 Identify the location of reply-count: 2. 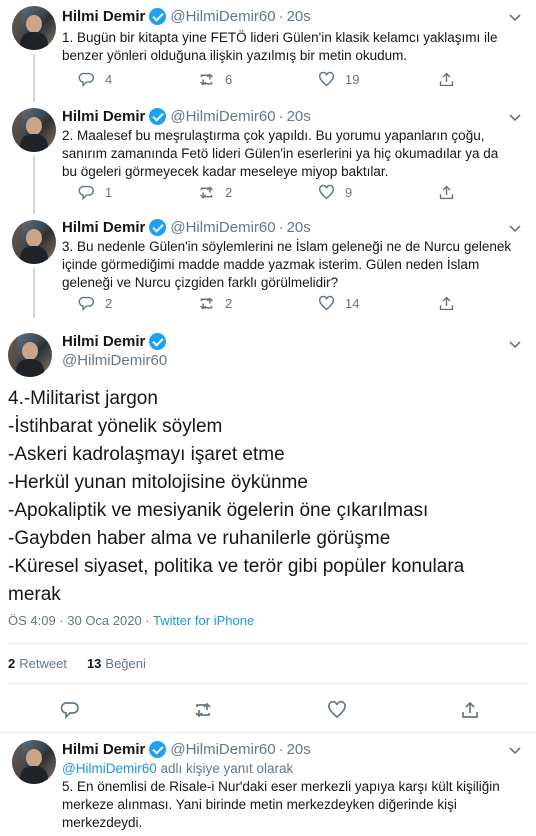
(109, 303).